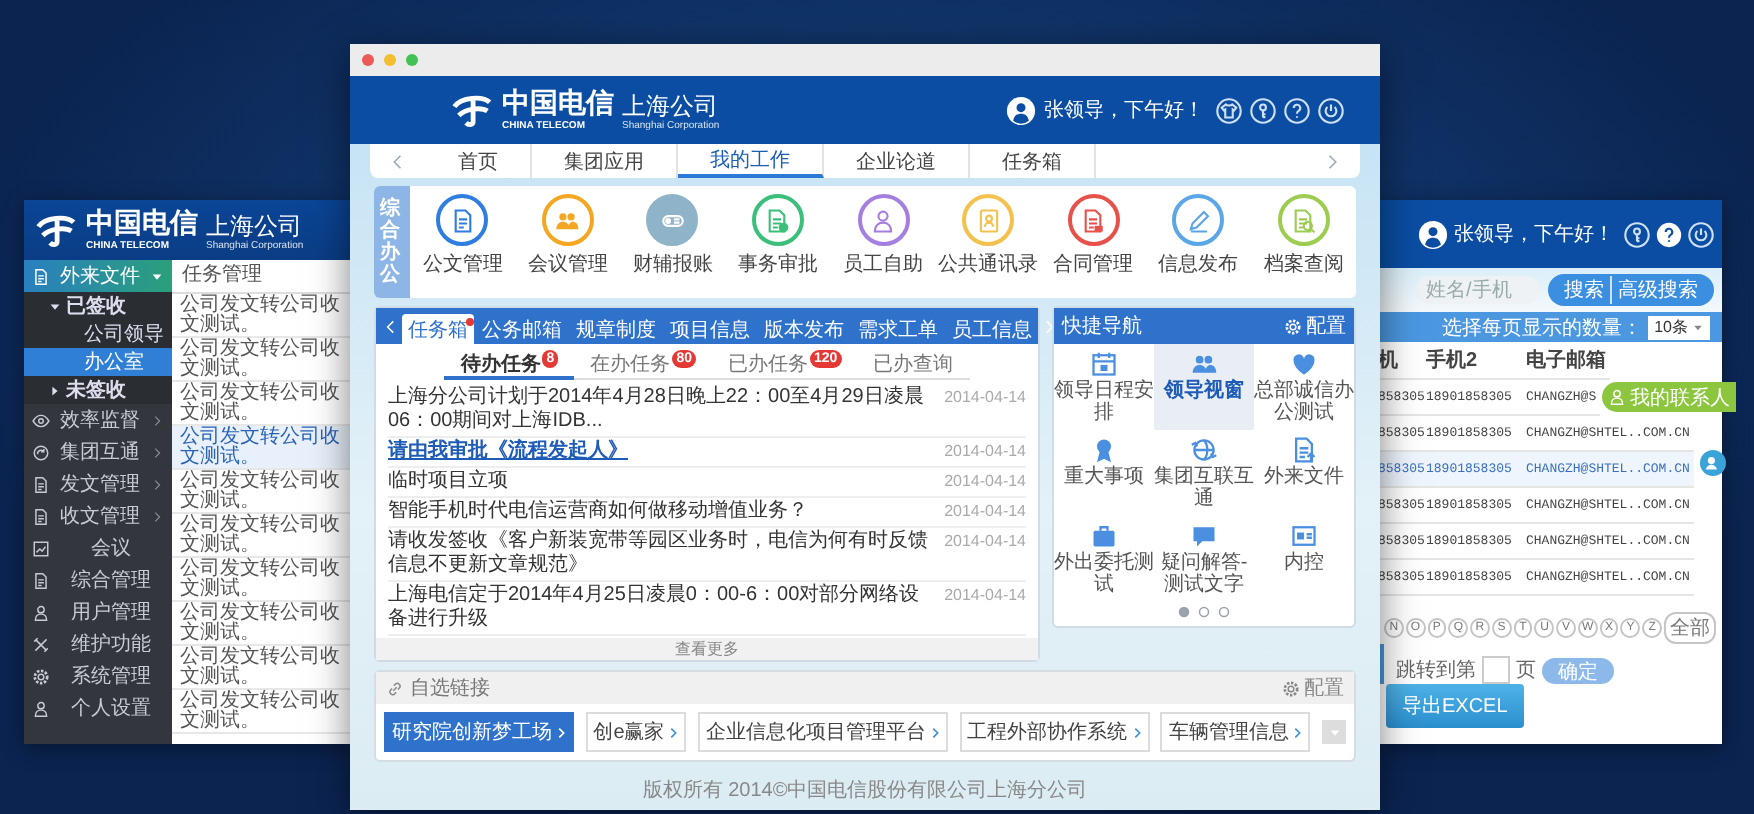 This screenshot has width=1754, height=814. Describe the element at coordinates (804, 329) in the screenshot. I see `tab: 版本发布` at that location.